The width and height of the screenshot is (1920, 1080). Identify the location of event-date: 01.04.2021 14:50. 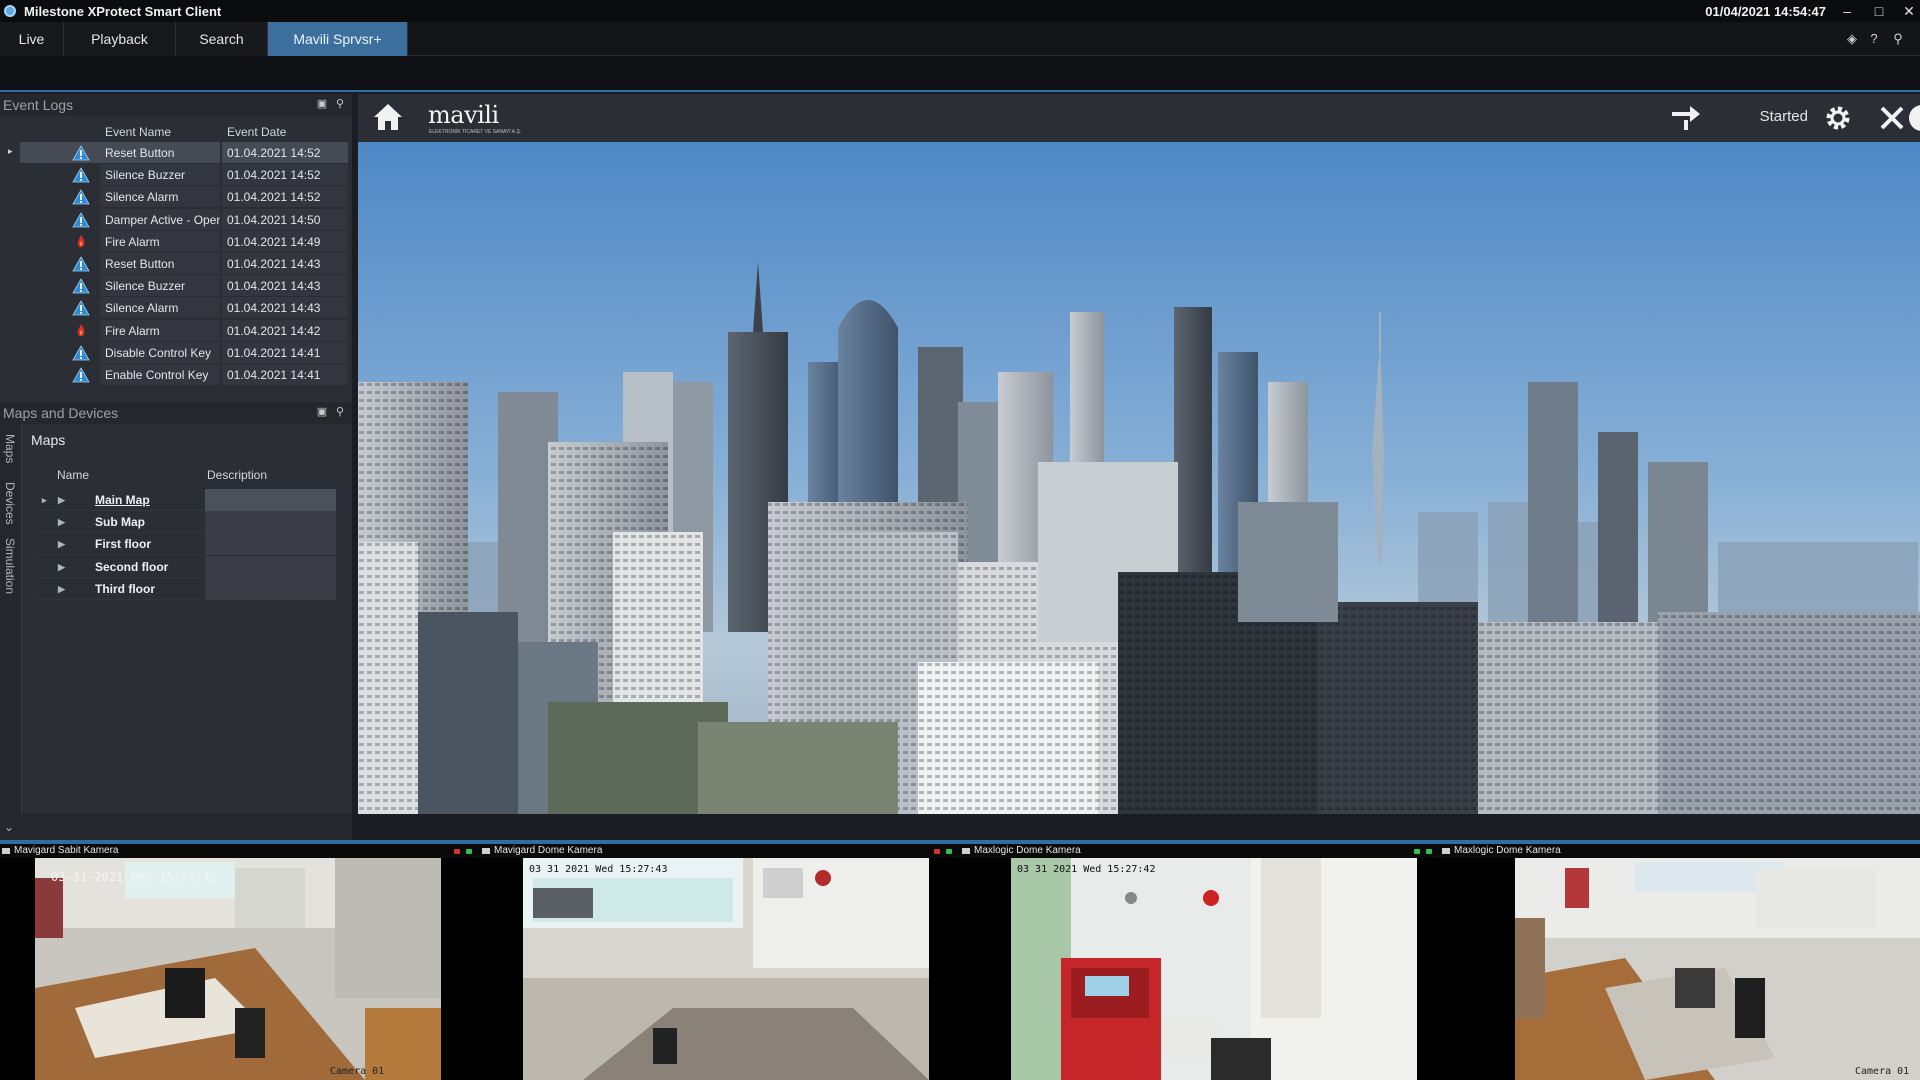
(285, 219).